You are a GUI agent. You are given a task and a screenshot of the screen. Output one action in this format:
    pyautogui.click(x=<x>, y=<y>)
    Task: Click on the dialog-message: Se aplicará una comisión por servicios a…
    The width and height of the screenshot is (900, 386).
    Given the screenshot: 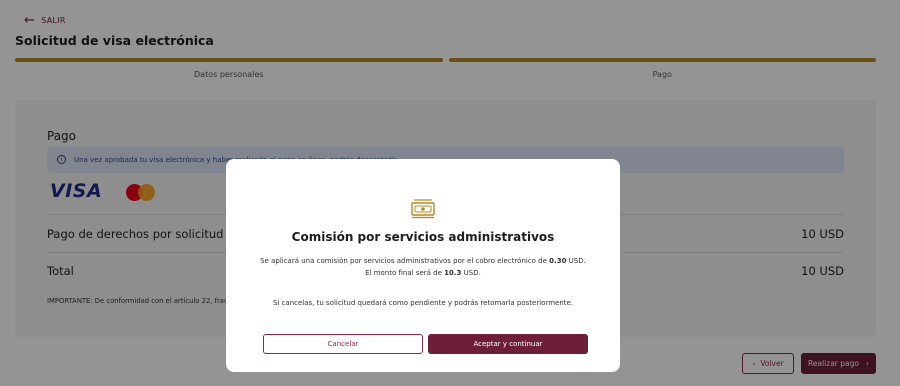 What is the action you would take?
    pyautogui.click(x=423, y=267)
    